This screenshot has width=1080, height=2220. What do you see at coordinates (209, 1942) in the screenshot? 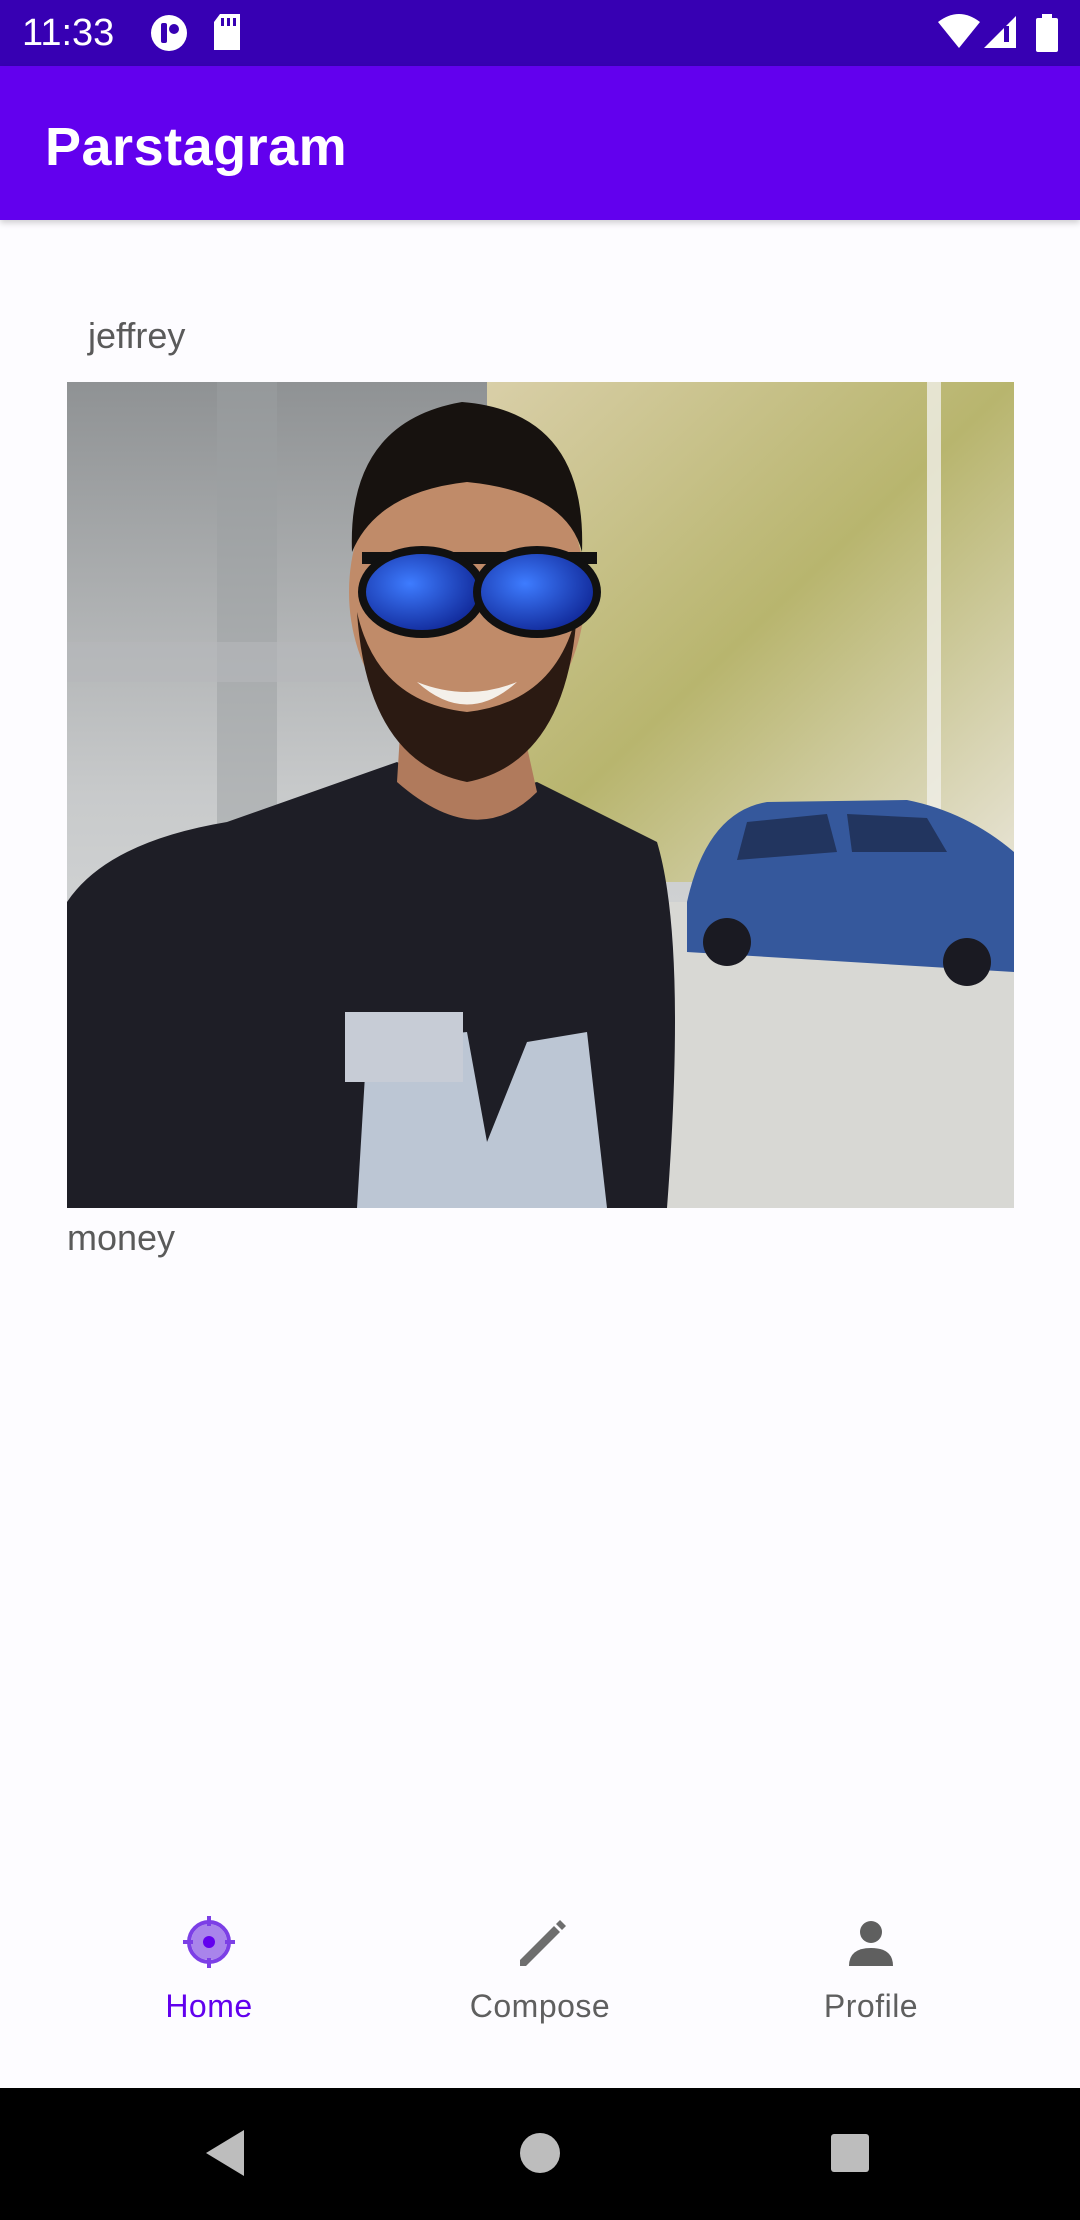
I see `home-target-icon` at bounding box center [209, 1942].